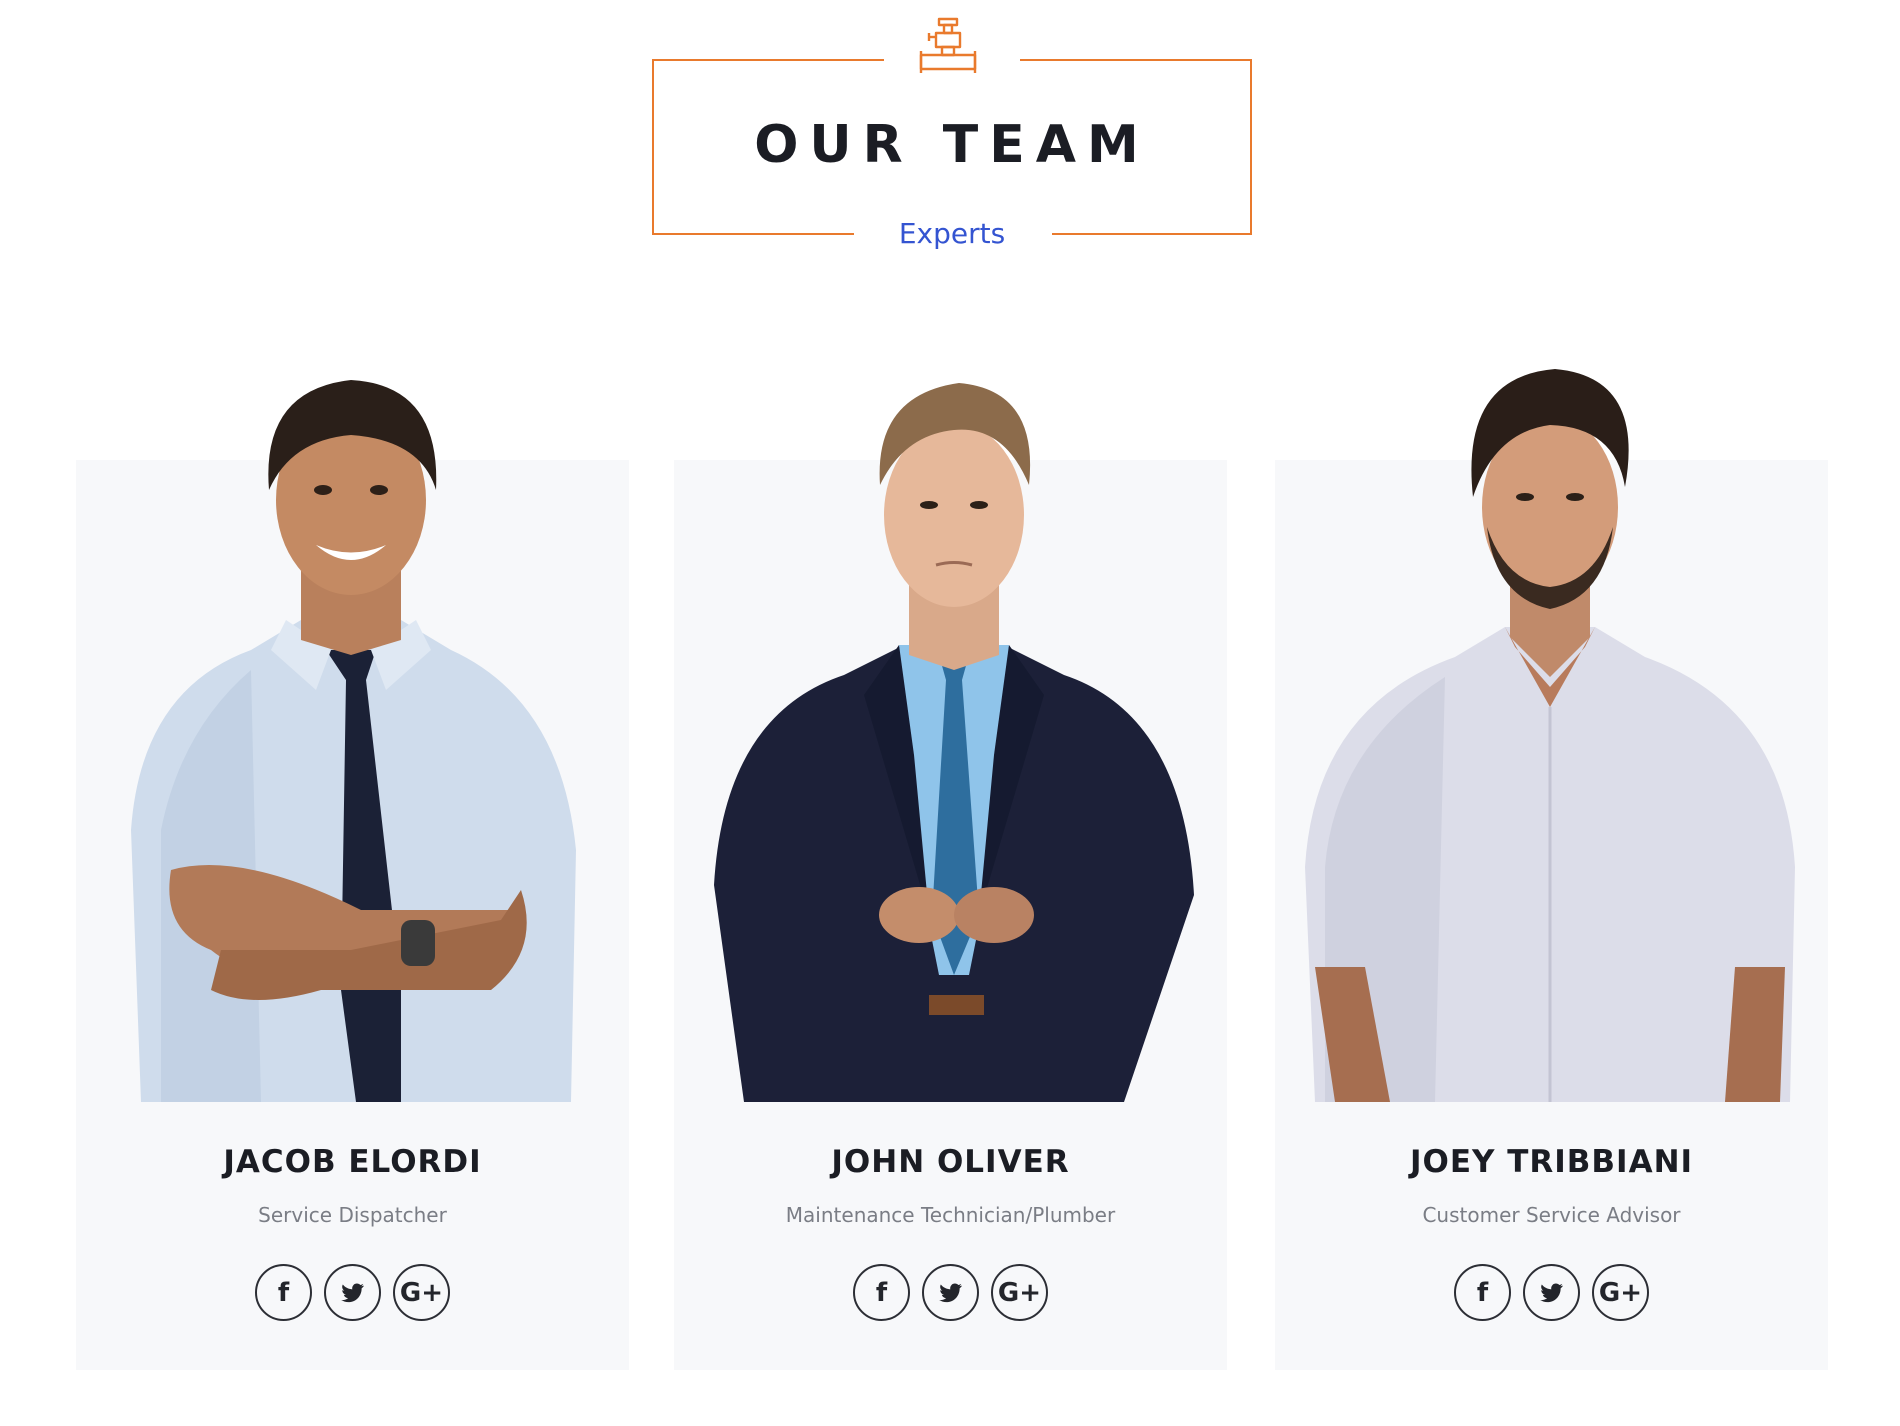  Describe the element at coordinates (948, 45) in the screenshot. I see `plumbing-pipe-icon` at that location.